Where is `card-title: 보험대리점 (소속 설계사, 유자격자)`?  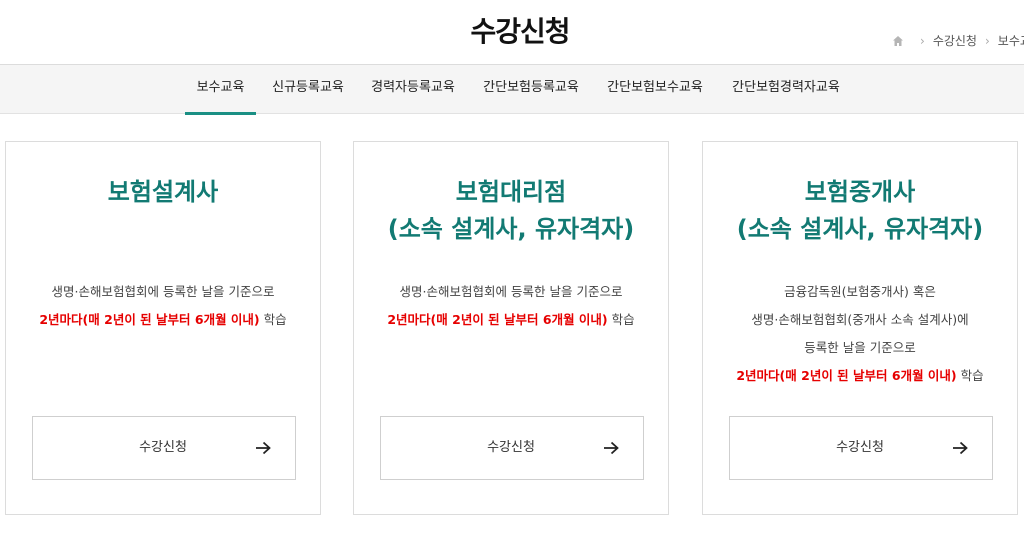 card-title: 보험대리점 (소속 설계사, 유자격자) is located at coordinates (511, 211).